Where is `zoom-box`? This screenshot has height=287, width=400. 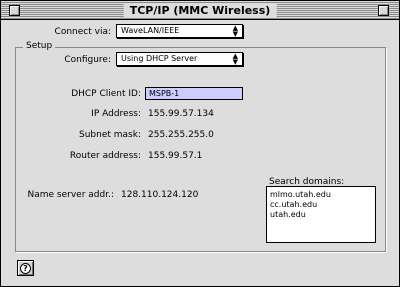
zoom-box is located at coordinates (383, 10).